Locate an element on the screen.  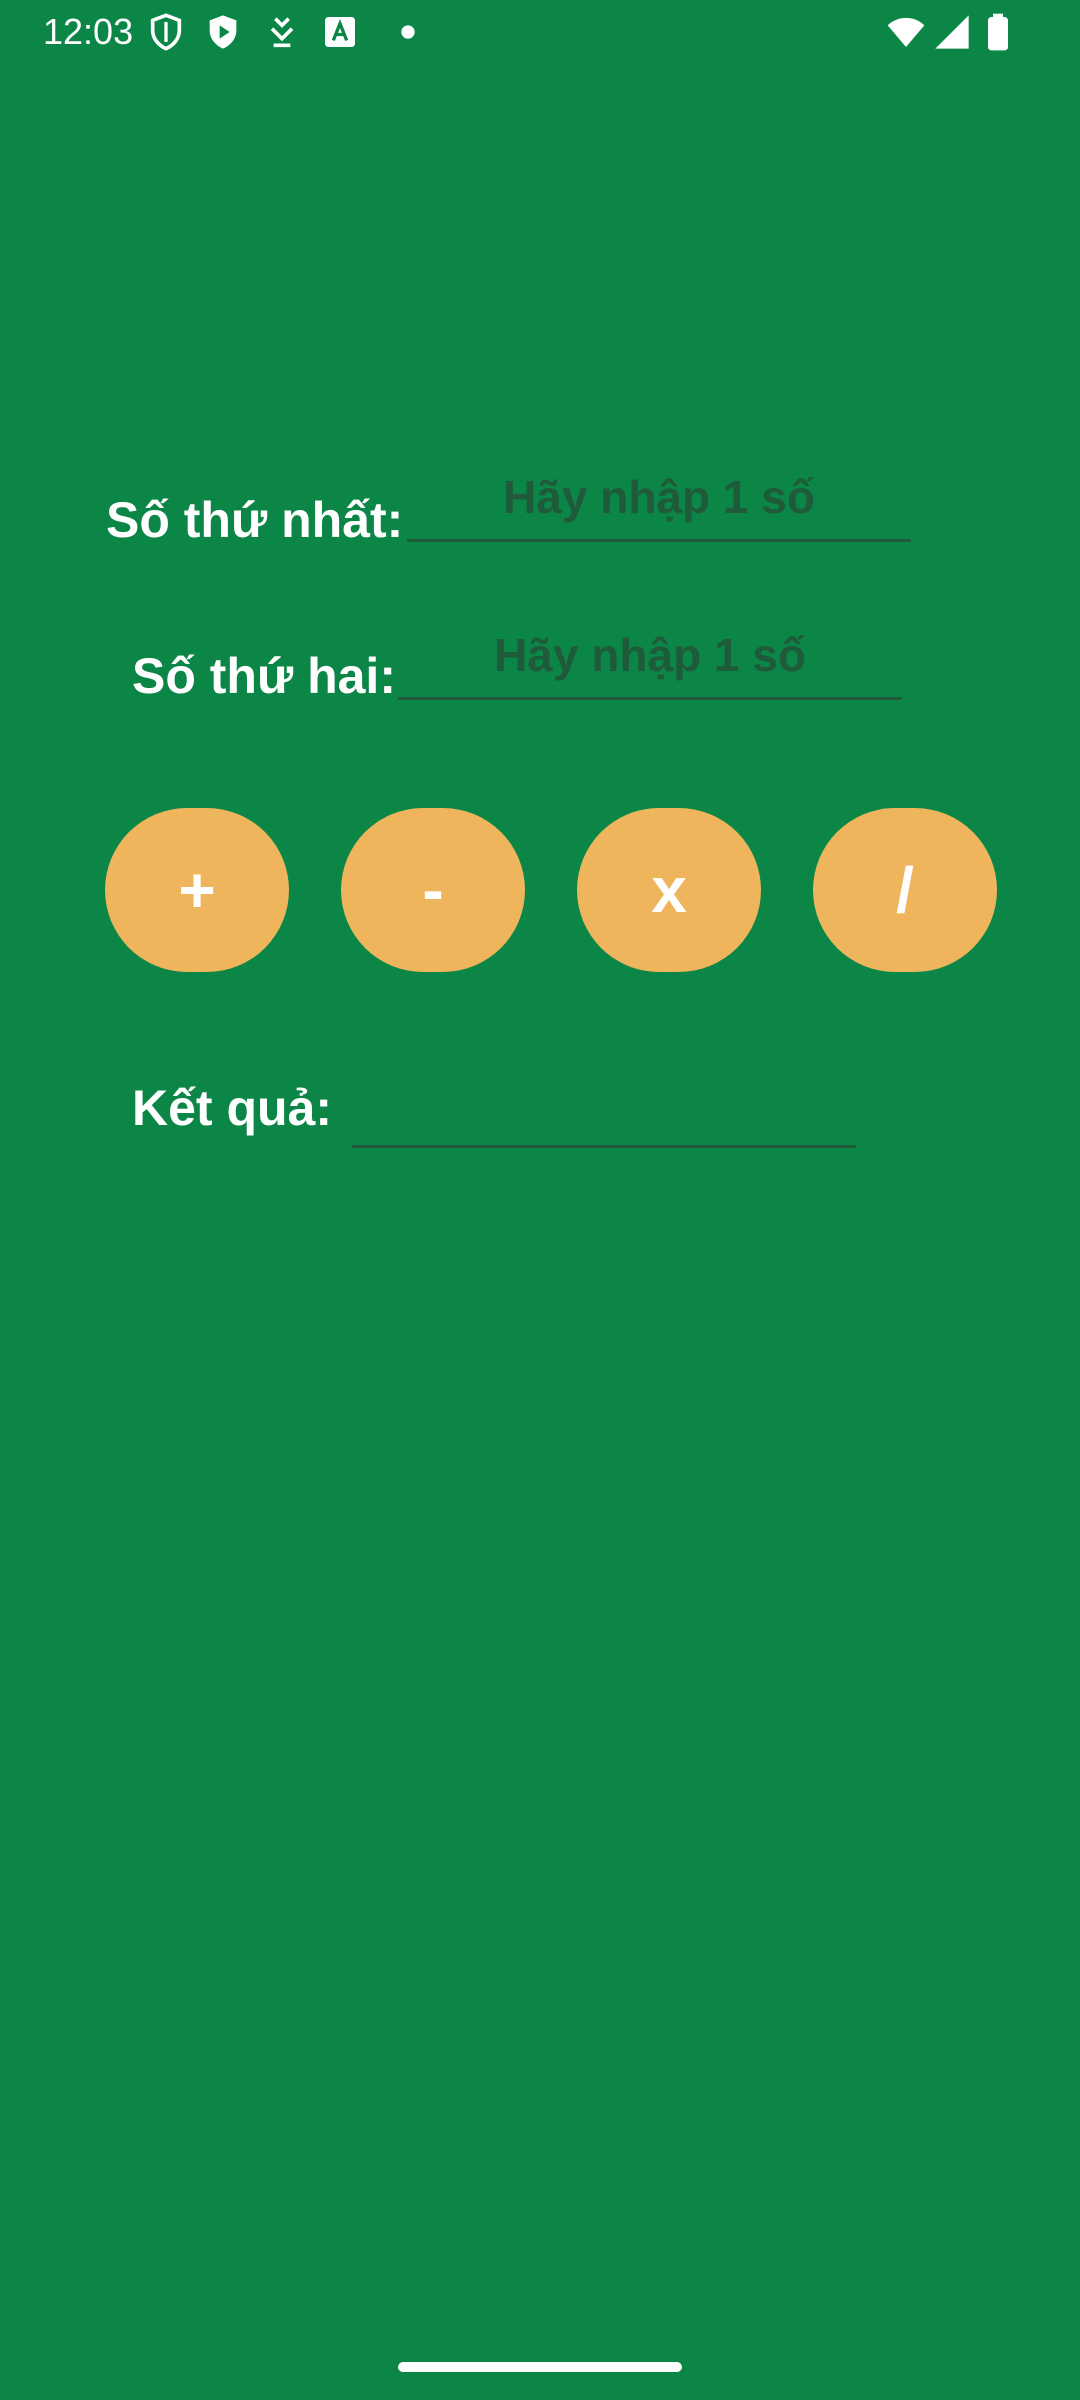
divide-button: / is located at coordinates (905, 890).